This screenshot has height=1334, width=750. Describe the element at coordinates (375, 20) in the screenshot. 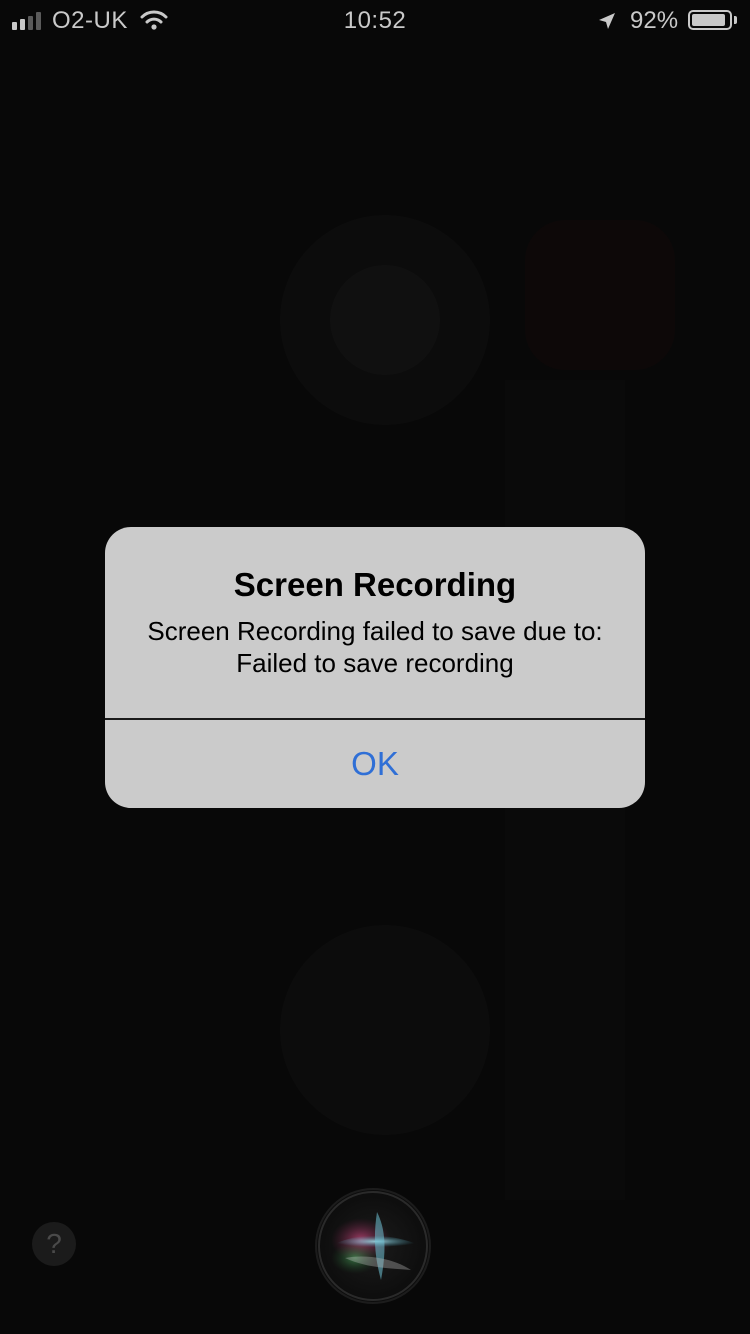

I see `status-bar: O2-UK 10:52 92%` at that location.